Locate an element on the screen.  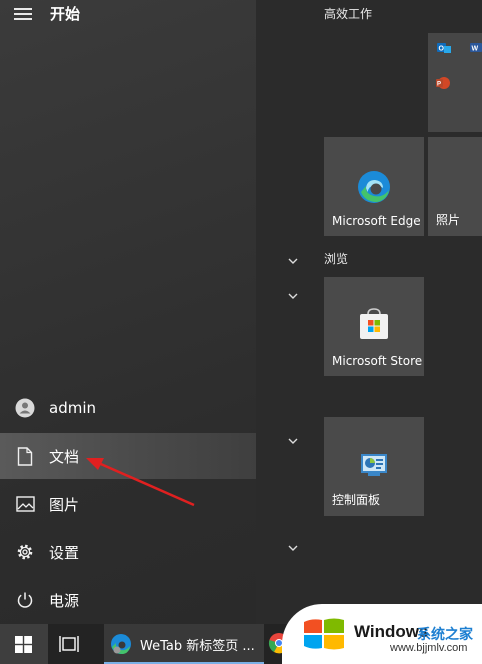
nav-item-settings-label: 设置 is located at coordinates (64, 552).